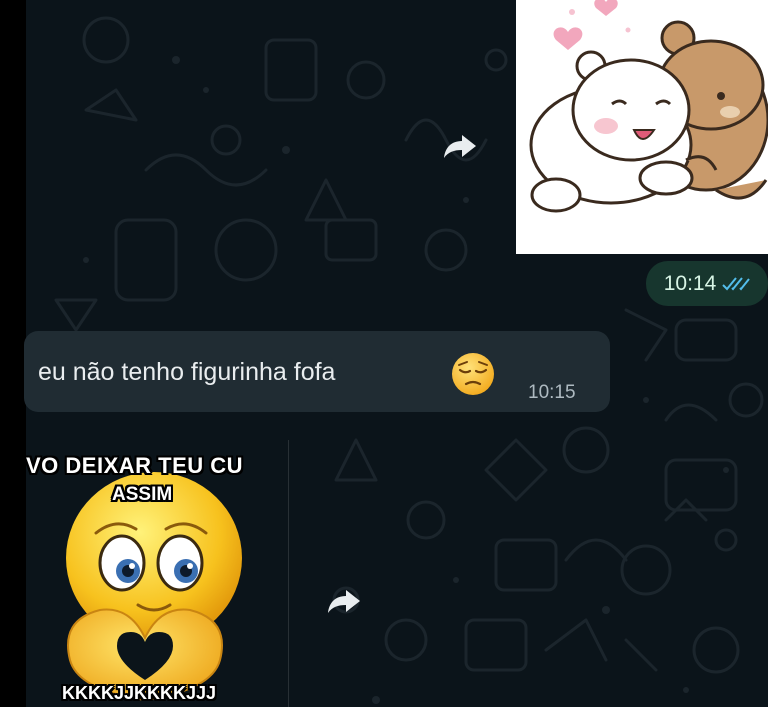 The height and width of the screenshot is (707, 768). What do you see at coordinates (552, 392) in the screenshot?
I see `message-time: 10:15` at bounding box center [552, 392].